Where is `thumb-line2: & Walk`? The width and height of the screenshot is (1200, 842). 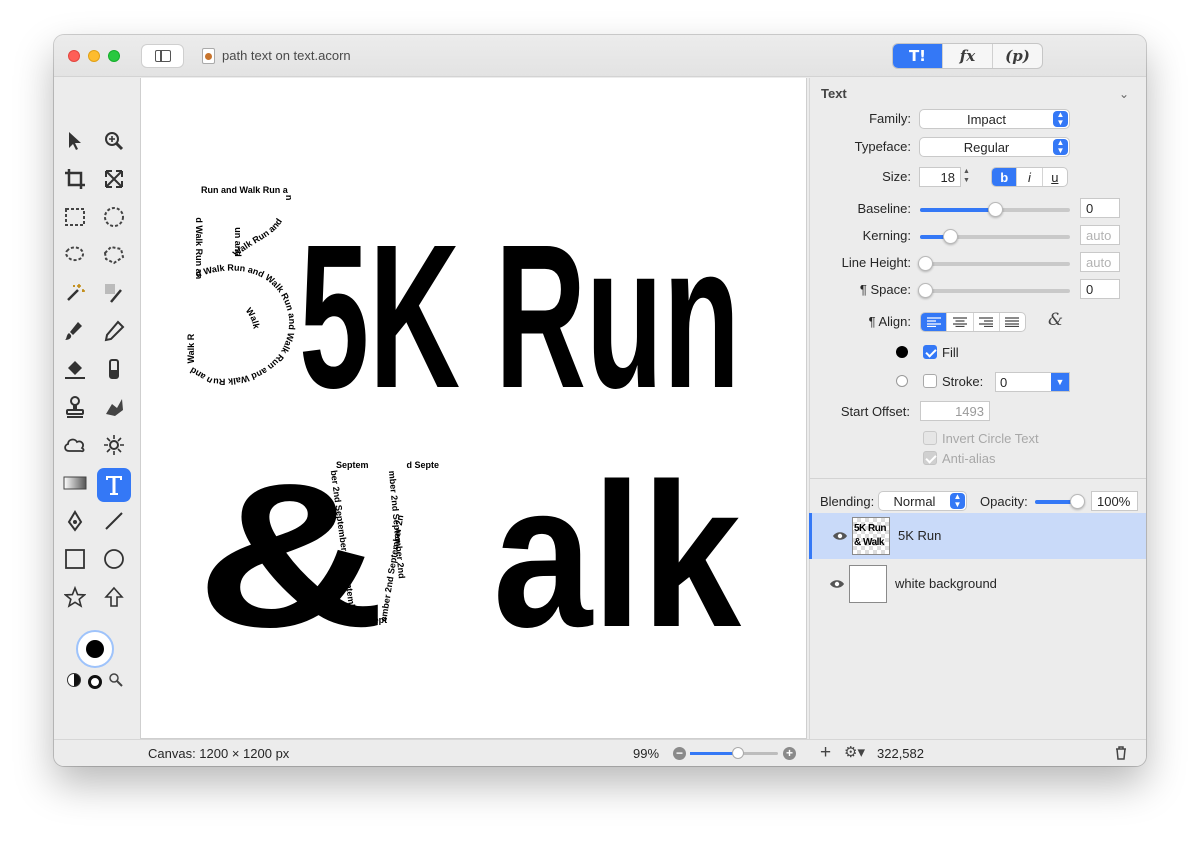
thumb-line2: & Walk is located at coordinates (869, 542).